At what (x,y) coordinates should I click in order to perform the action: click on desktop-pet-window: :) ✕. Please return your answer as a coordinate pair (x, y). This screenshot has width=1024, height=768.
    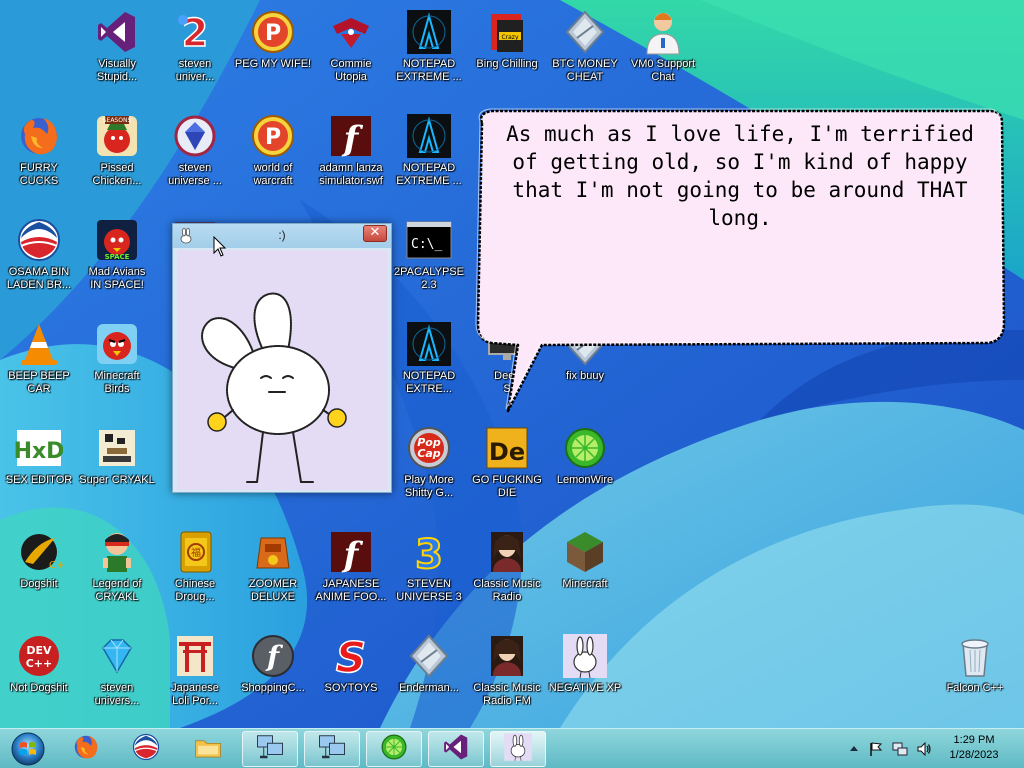
    Looking at the image, I should click on (282, 358).